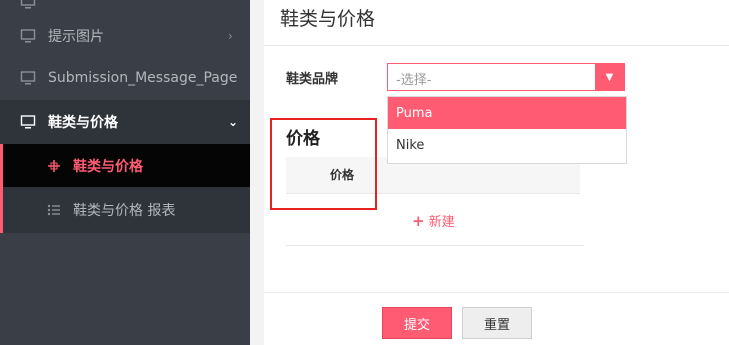 The width and height of the screenshot is (729, 345). What do you see at coordinates (54, 210) in the screenshot?
I see `list-icon` at bounding box center [54, 210].